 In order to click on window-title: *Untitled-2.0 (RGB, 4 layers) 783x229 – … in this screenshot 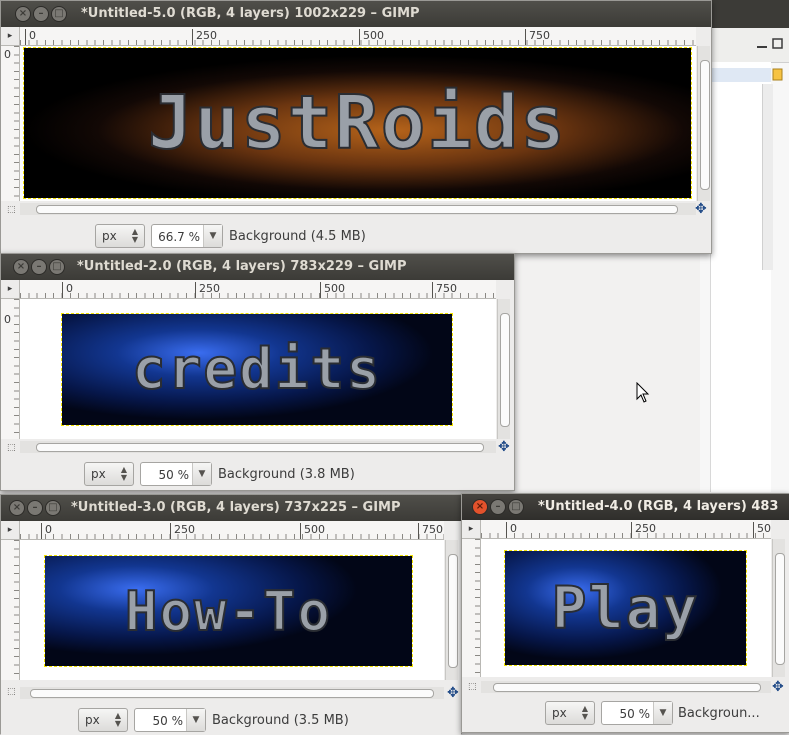, I will do `click(242, 266)`.